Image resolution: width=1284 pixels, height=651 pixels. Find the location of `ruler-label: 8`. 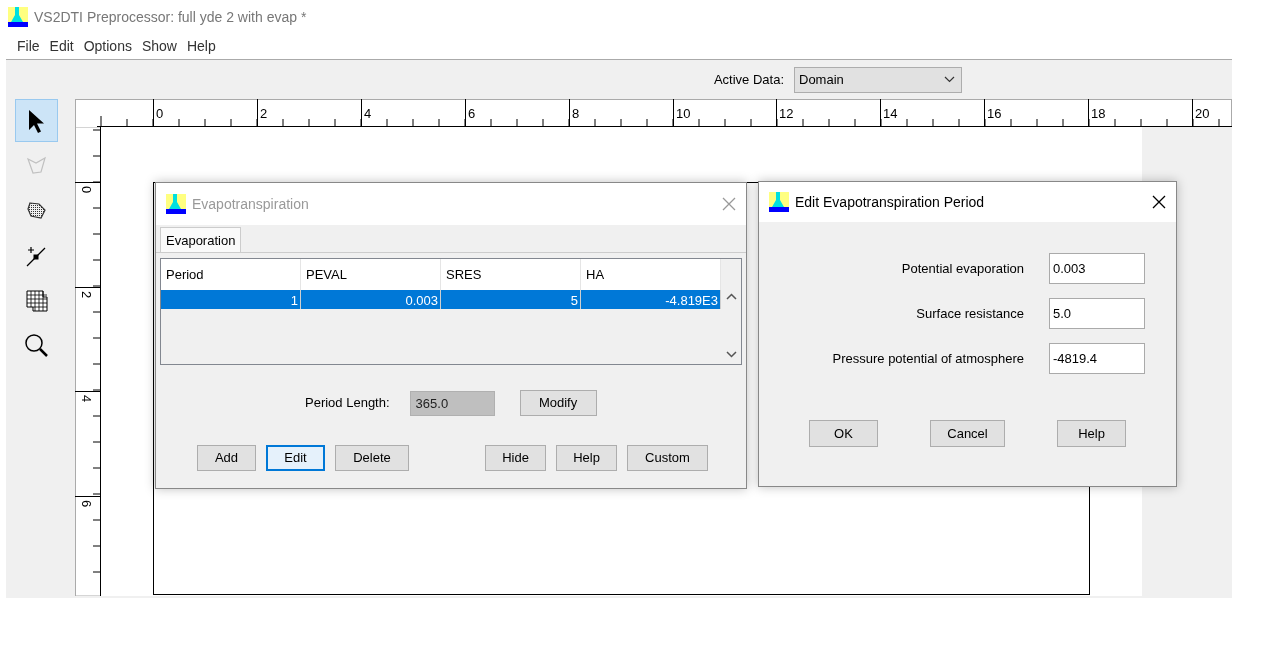

ruler-label: 8 is located at coordinates (576, 113).